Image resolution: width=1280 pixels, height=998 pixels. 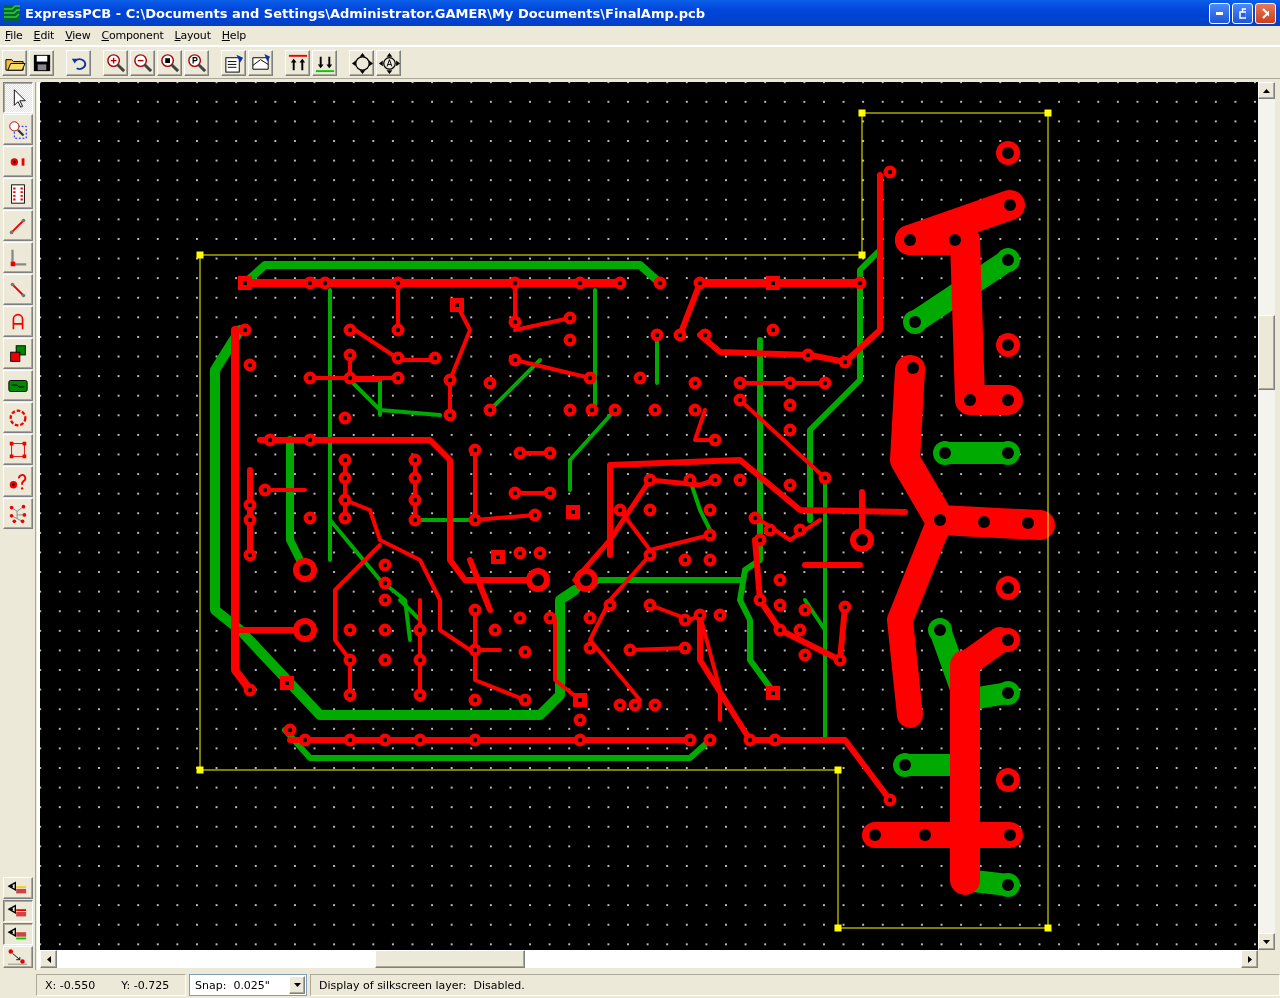 I want to click on menu-item: Edit, so click(x=44, y=35).